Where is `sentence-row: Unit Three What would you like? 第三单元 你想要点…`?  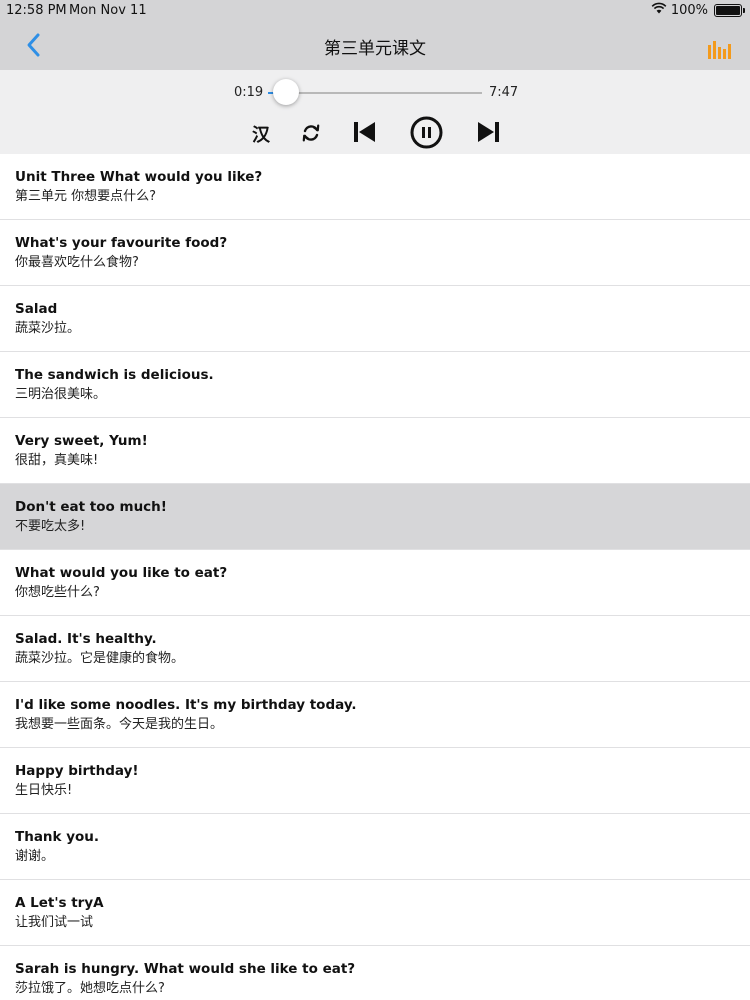 sentence-row: Unit Three What would you like? 第三单元 你想要点… is located at coordinates (375, 187).